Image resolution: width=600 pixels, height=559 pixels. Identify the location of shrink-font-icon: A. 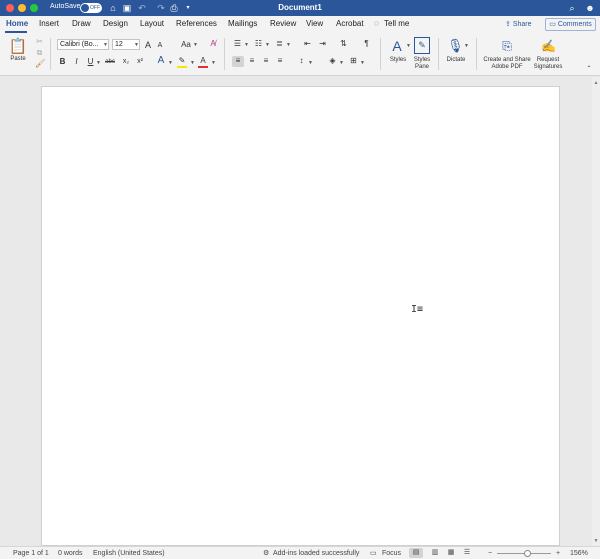
(160, 46).